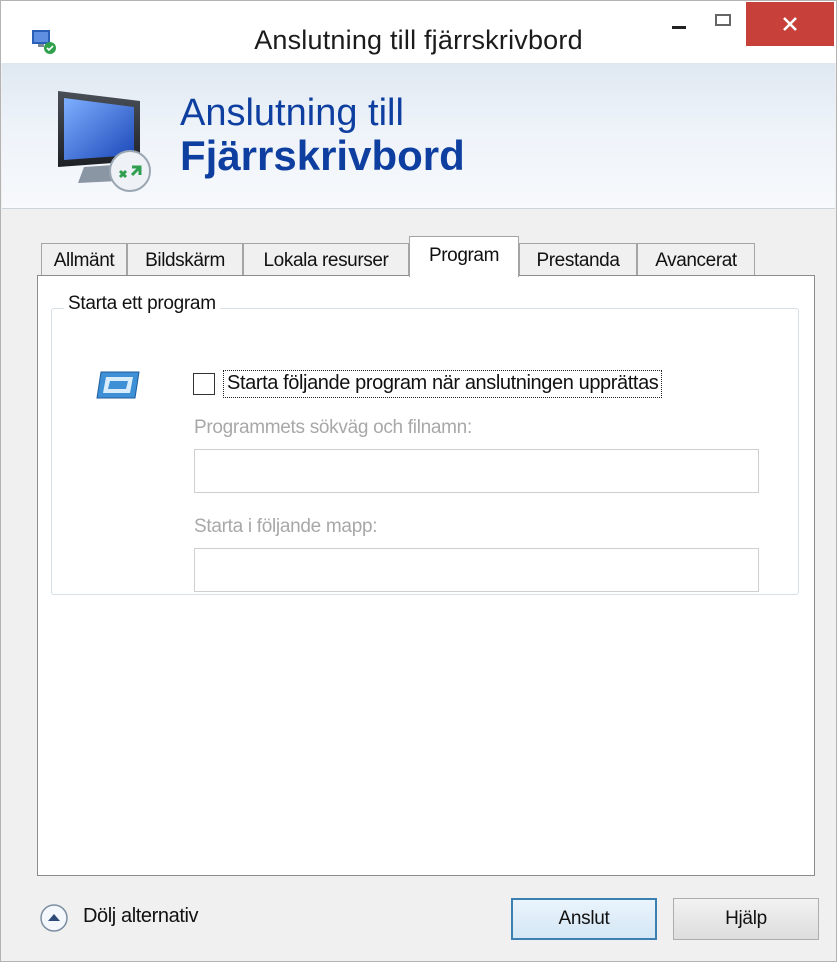 The height and width of the screenshot is (962, 837). I want to click on close-icon, so click(790, 24).